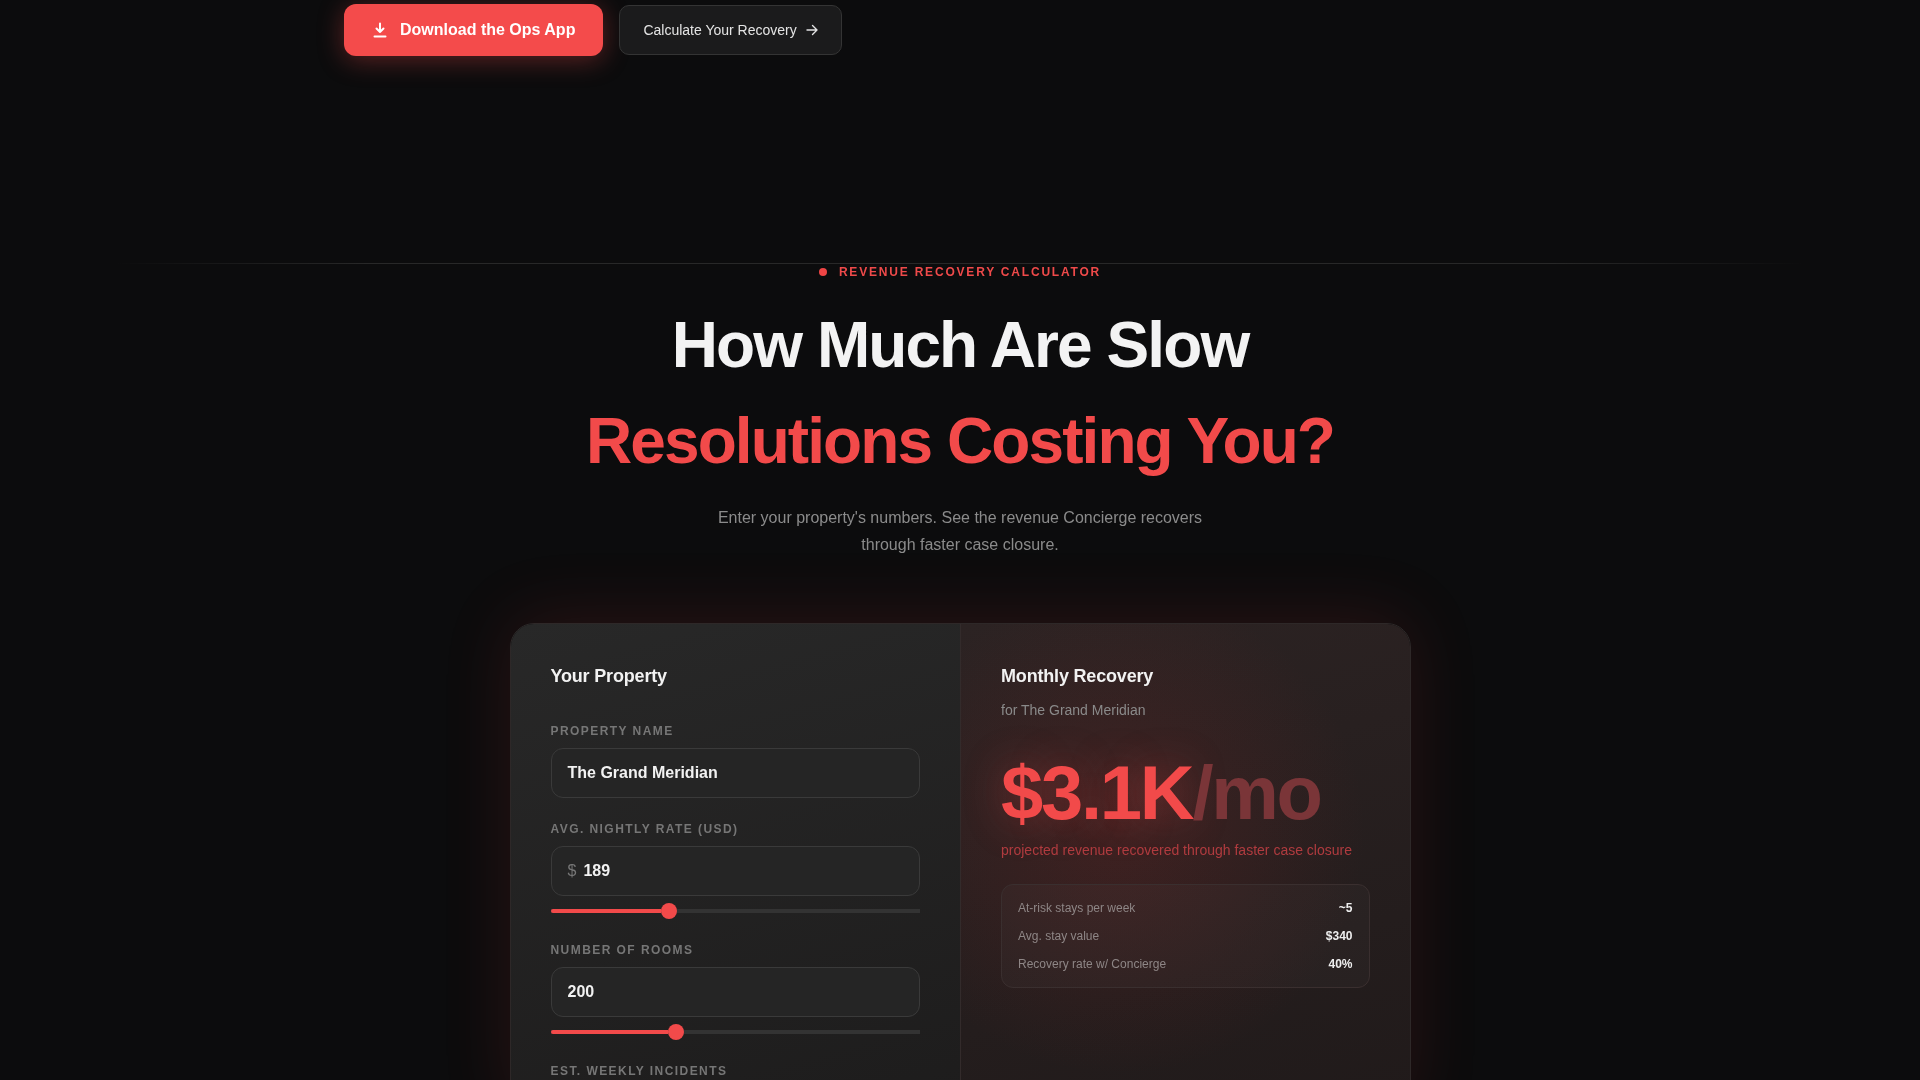 The image size is (1920, 1080). Describe the element at coordinates (1092, 964) in the screenshot. I see `stat-label: Recovery rate w/ Concierge` at that location.